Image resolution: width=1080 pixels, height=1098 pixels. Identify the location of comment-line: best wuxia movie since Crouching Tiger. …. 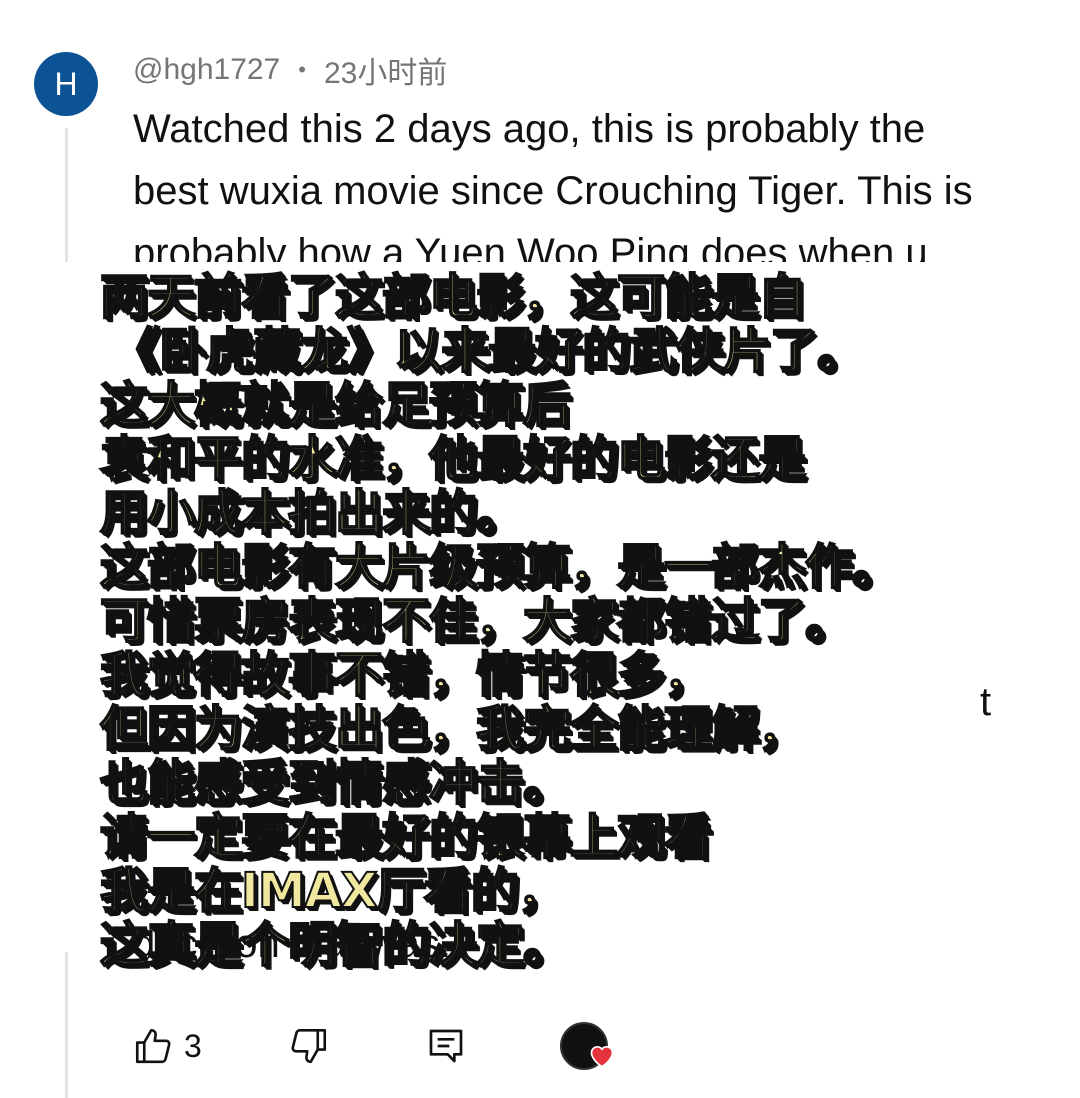
(553, 191).